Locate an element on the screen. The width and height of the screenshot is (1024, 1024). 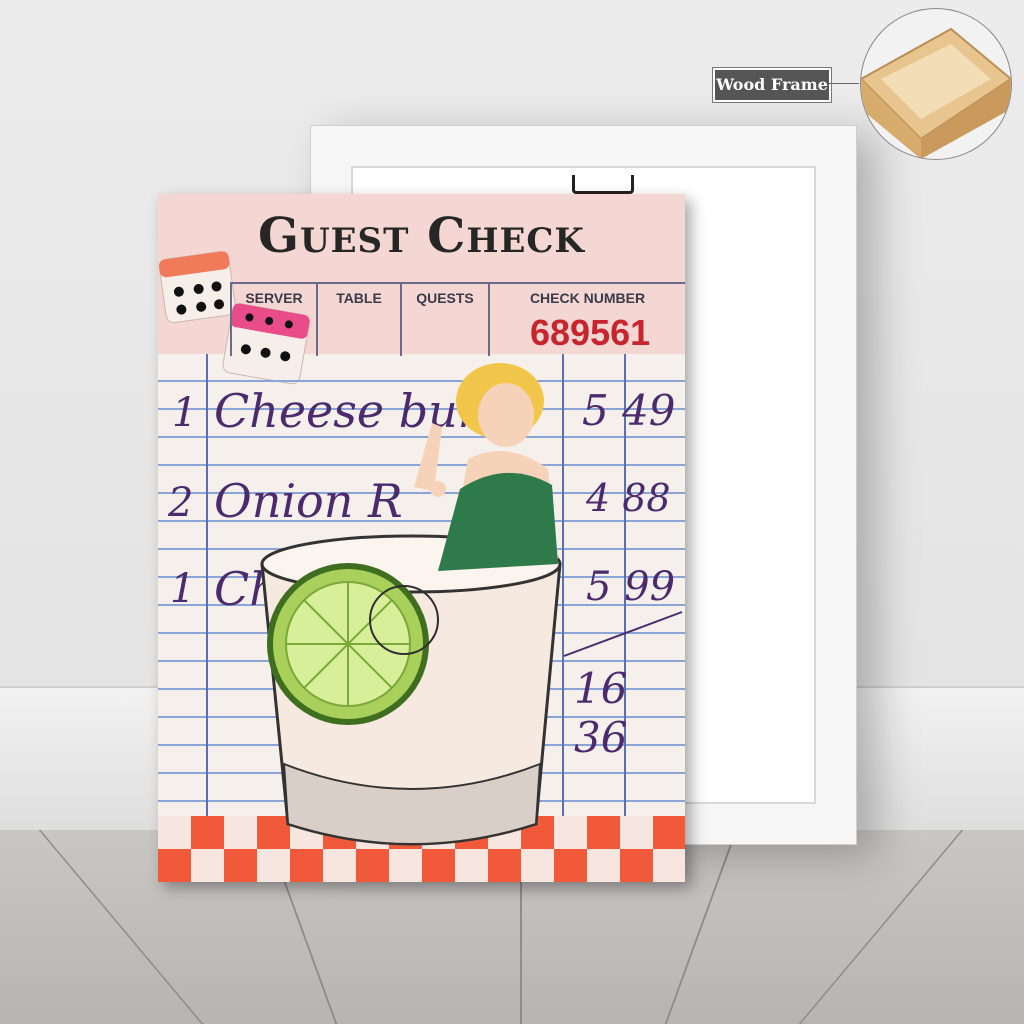
item-price-2: 4 88 is located at coordinates (628, 498).